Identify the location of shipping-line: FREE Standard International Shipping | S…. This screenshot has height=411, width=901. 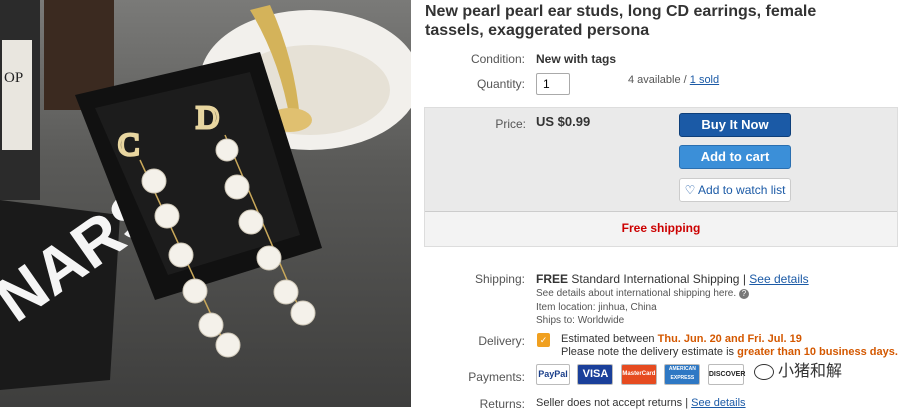
(672, 279).